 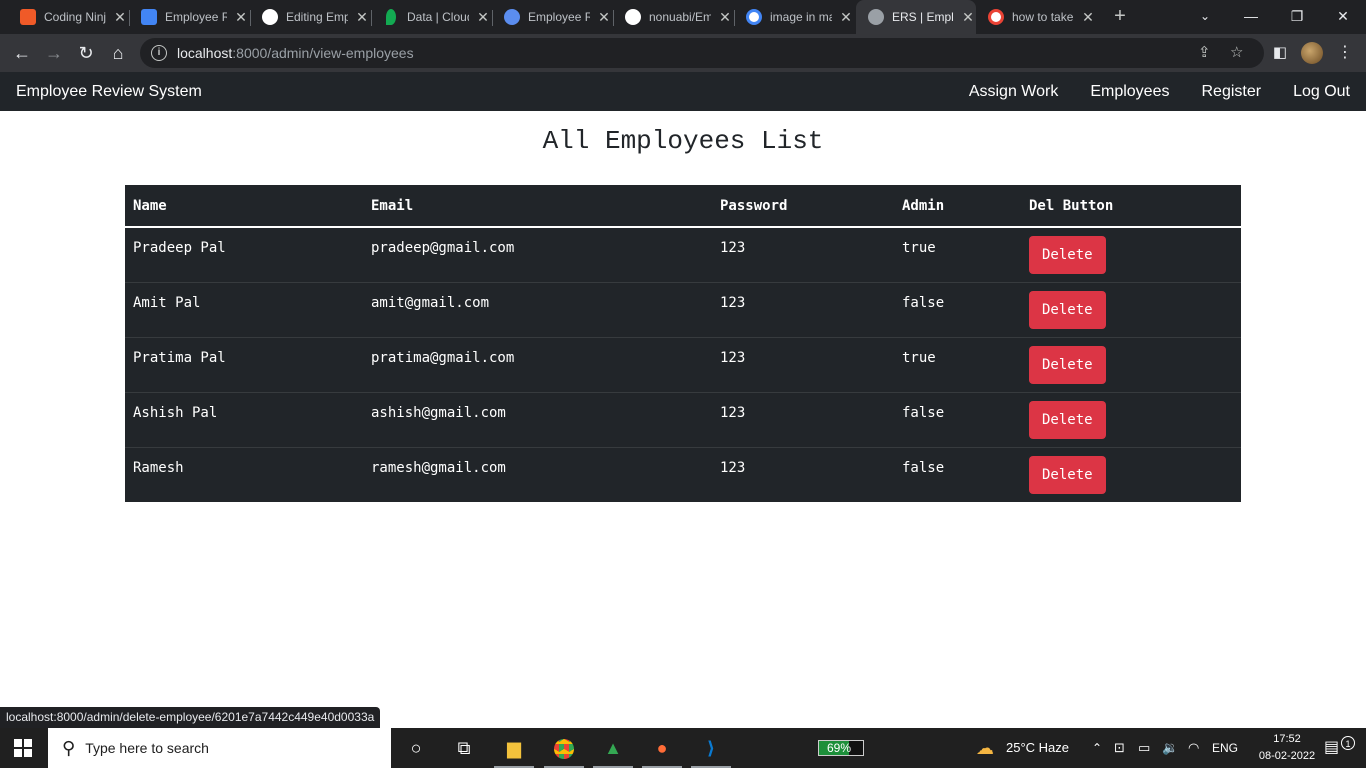 What do you see at coordinates (118, 53) in the screenshot?
I see `home-icon: ⌂` at bounding box center [118, 53].